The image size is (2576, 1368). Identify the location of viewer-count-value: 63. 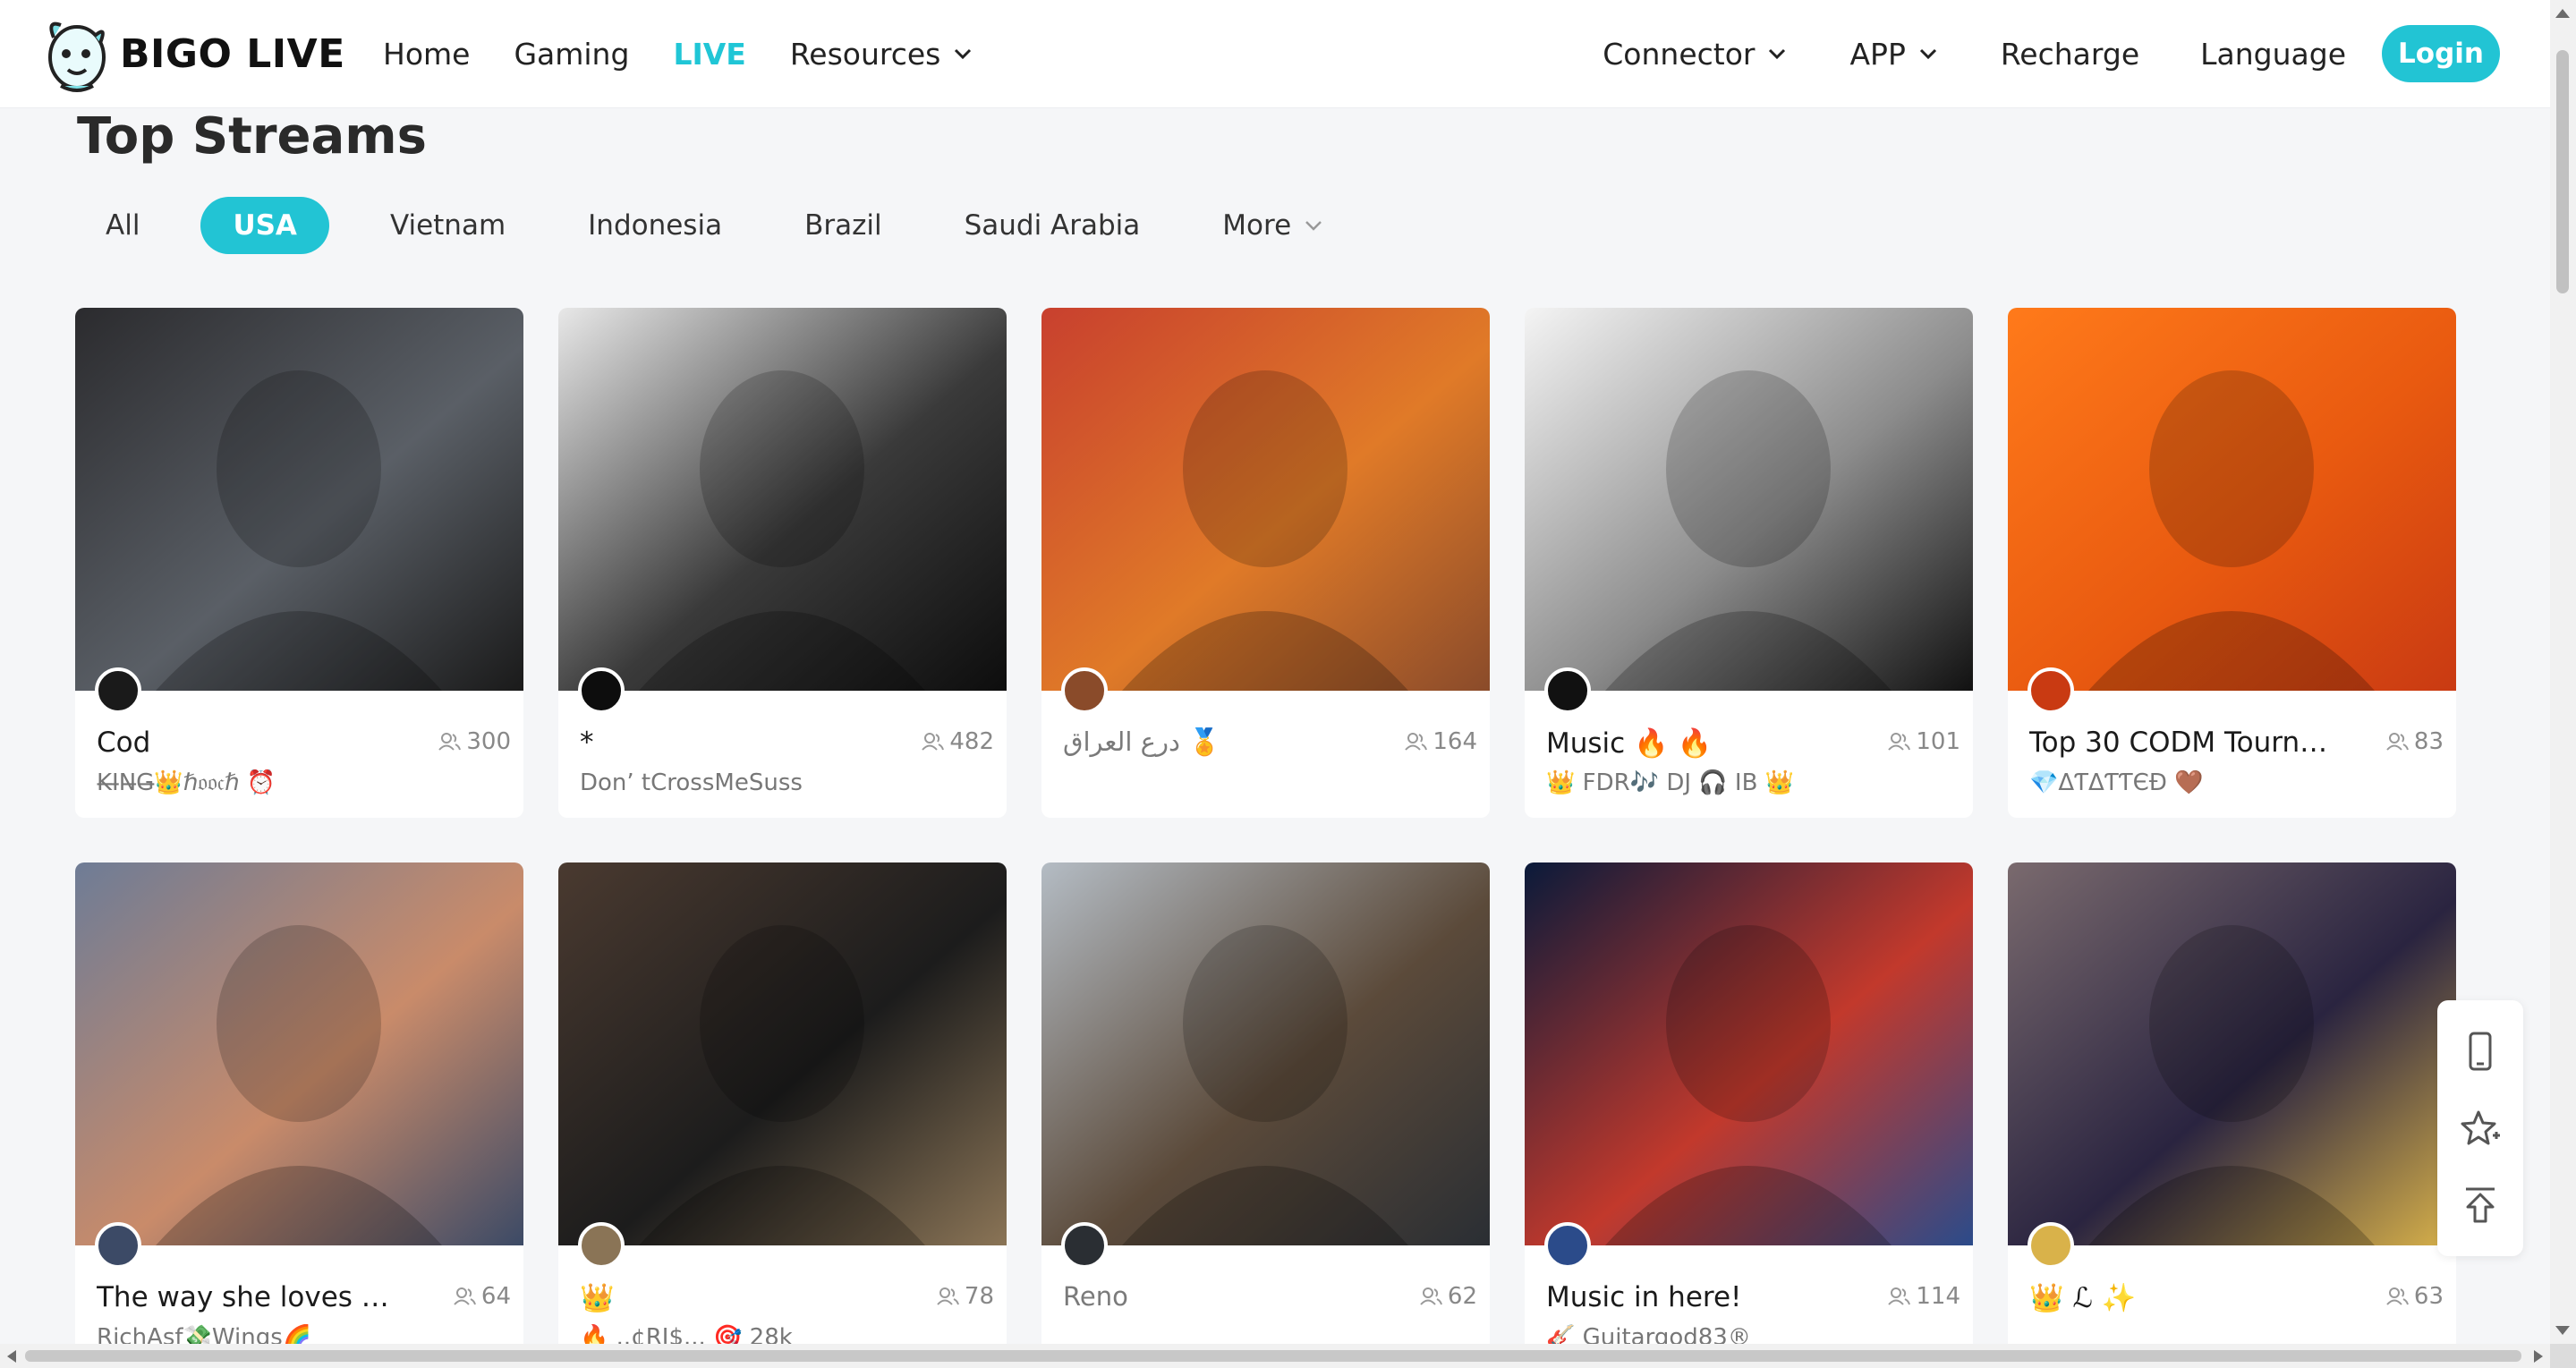
(2428, 1296).